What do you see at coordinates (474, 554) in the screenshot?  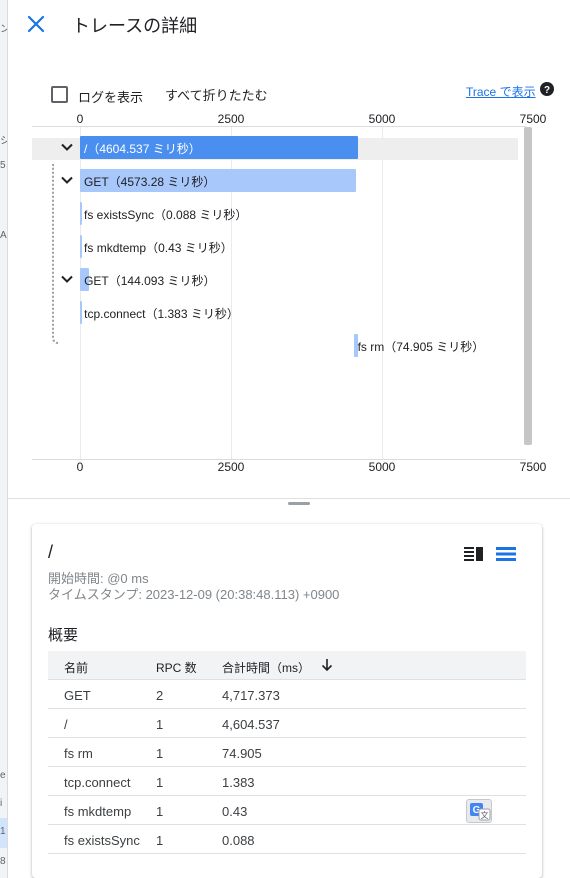 I see `split-view-icon` at bounding box center [474, 554].